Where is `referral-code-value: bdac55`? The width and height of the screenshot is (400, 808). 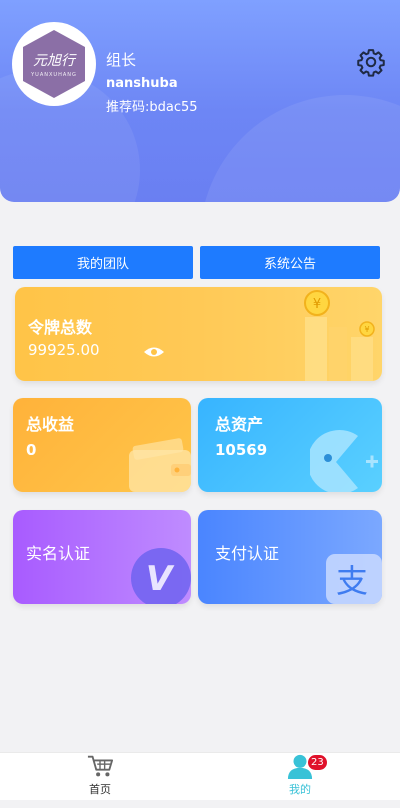
referral-code-value: bdac55 is located at coordinates (173, 107).